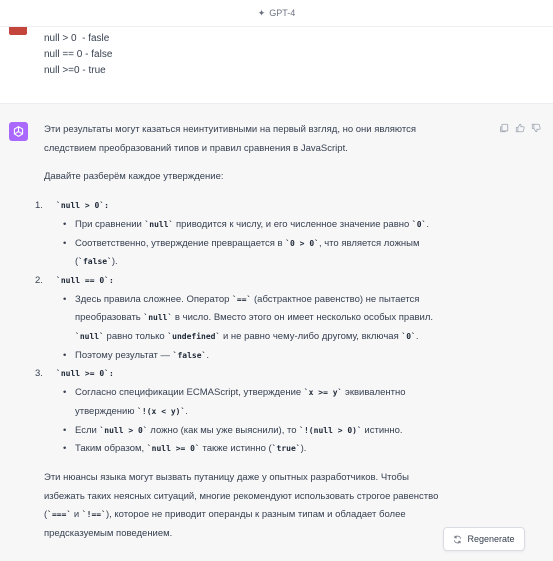 This screenshot has height=561, width=553. I want to click on list-number: 2., so click(39, 280).